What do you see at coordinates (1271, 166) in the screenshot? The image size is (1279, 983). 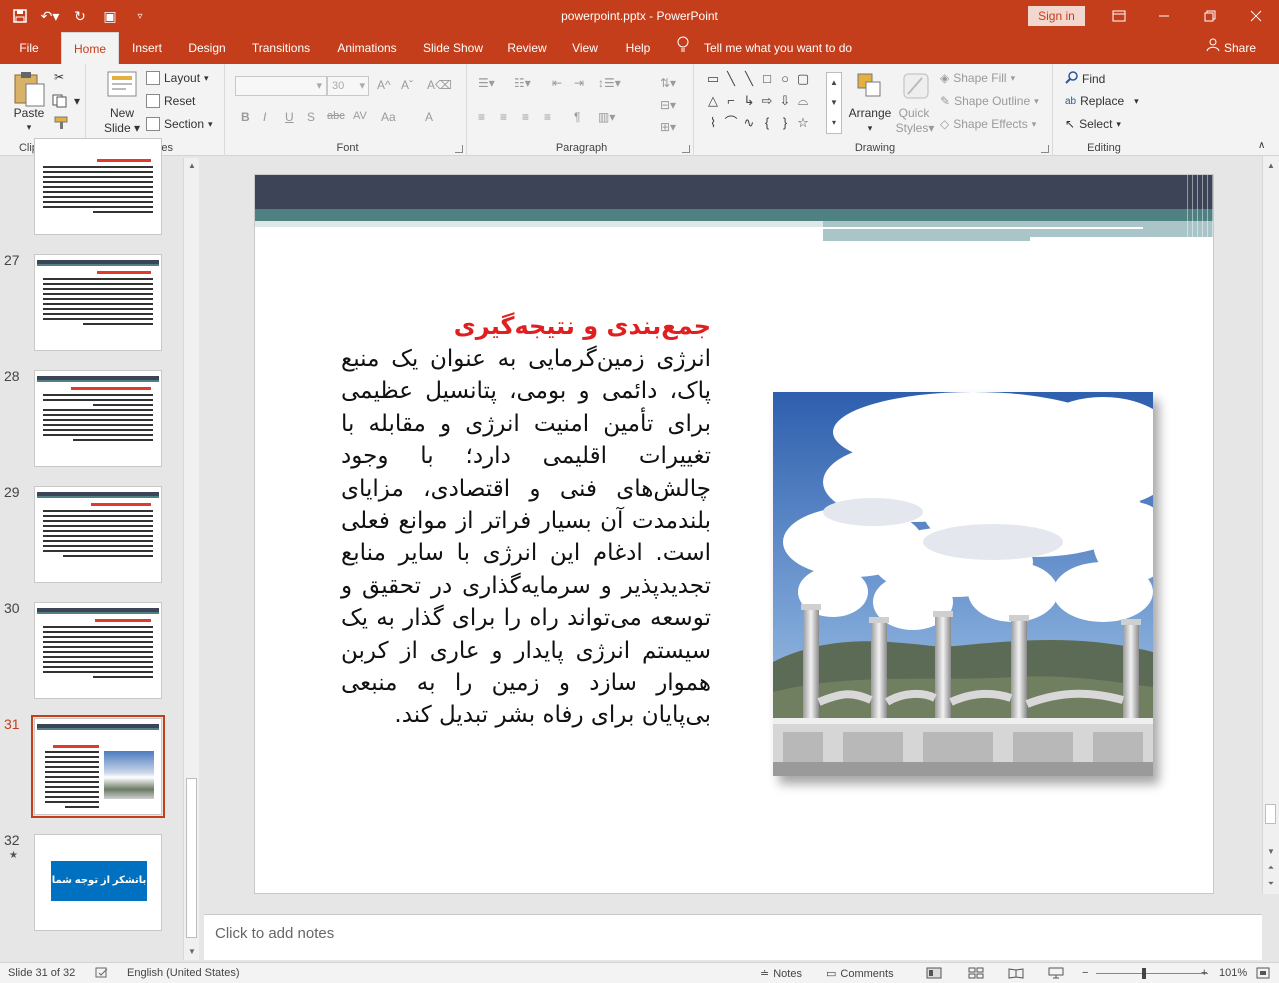 I see `slide-scroll-up-icon: ▲` at bounding box center [1271, 166].